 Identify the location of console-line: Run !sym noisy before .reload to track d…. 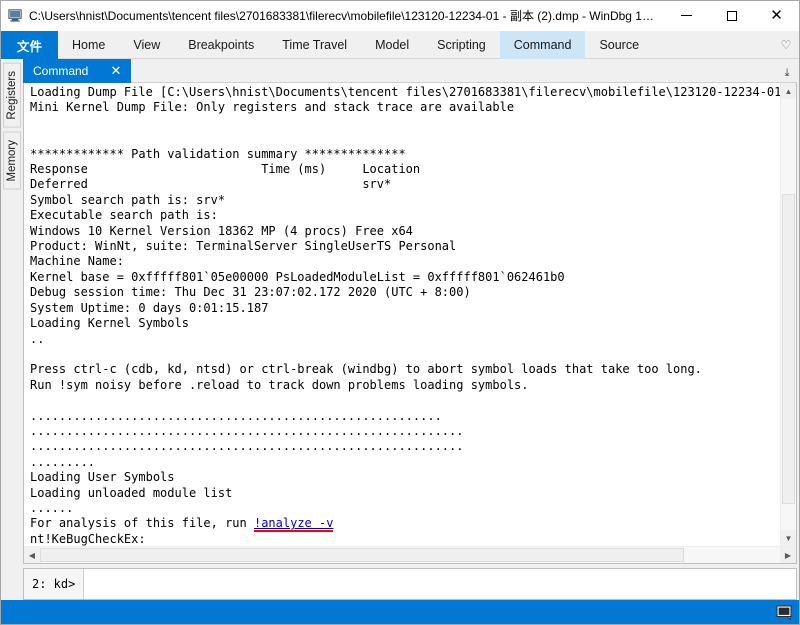
(279, 384).